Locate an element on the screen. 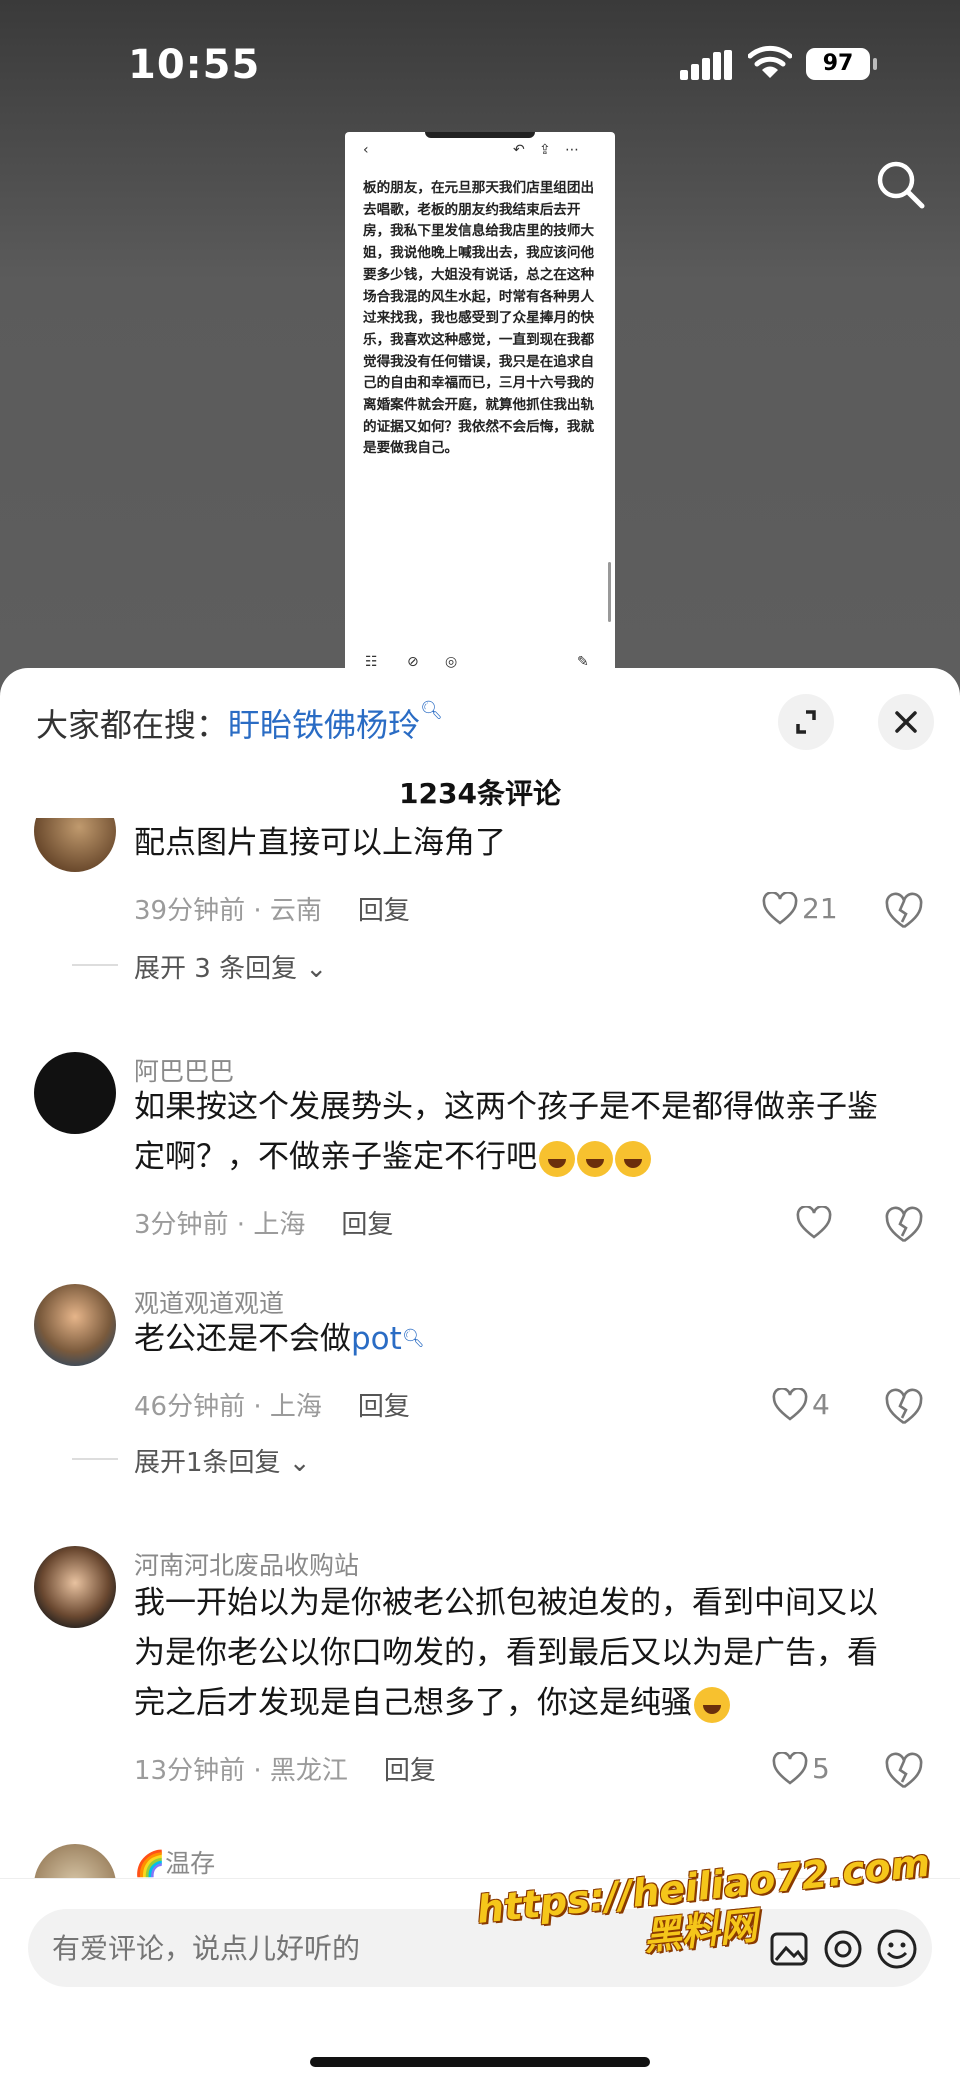 Image resolution: width=960 pixels, height=2083 pixels. thumbnail-notch is located at coordinates (480, 135).